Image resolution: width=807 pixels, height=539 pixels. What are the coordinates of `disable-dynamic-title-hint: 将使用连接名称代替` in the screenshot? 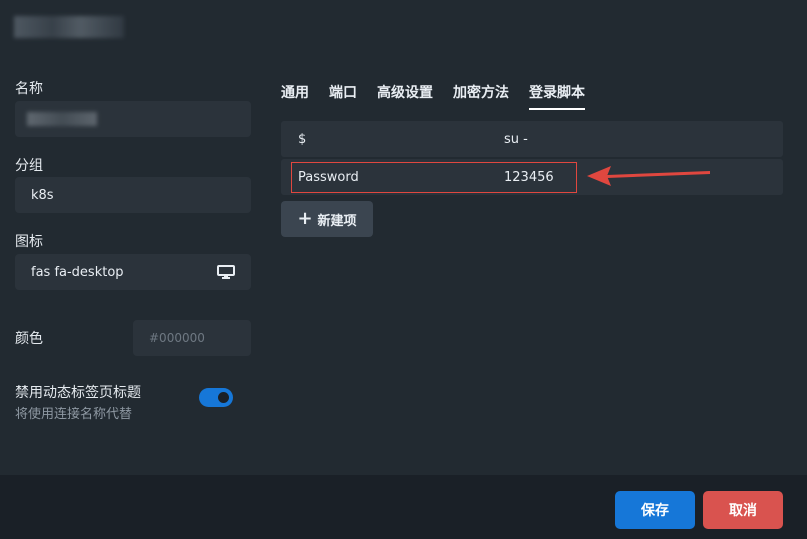 It's located at (74, 414).